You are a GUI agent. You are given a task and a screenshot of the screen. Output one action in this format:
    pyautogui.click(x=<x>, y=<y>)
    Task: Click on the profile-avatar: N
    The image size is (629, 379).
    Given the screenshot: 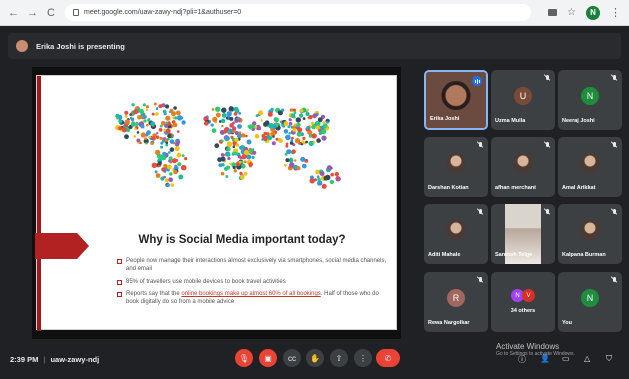 What is the action you would take?
    pyautogui.click(x=593, y=12)
    